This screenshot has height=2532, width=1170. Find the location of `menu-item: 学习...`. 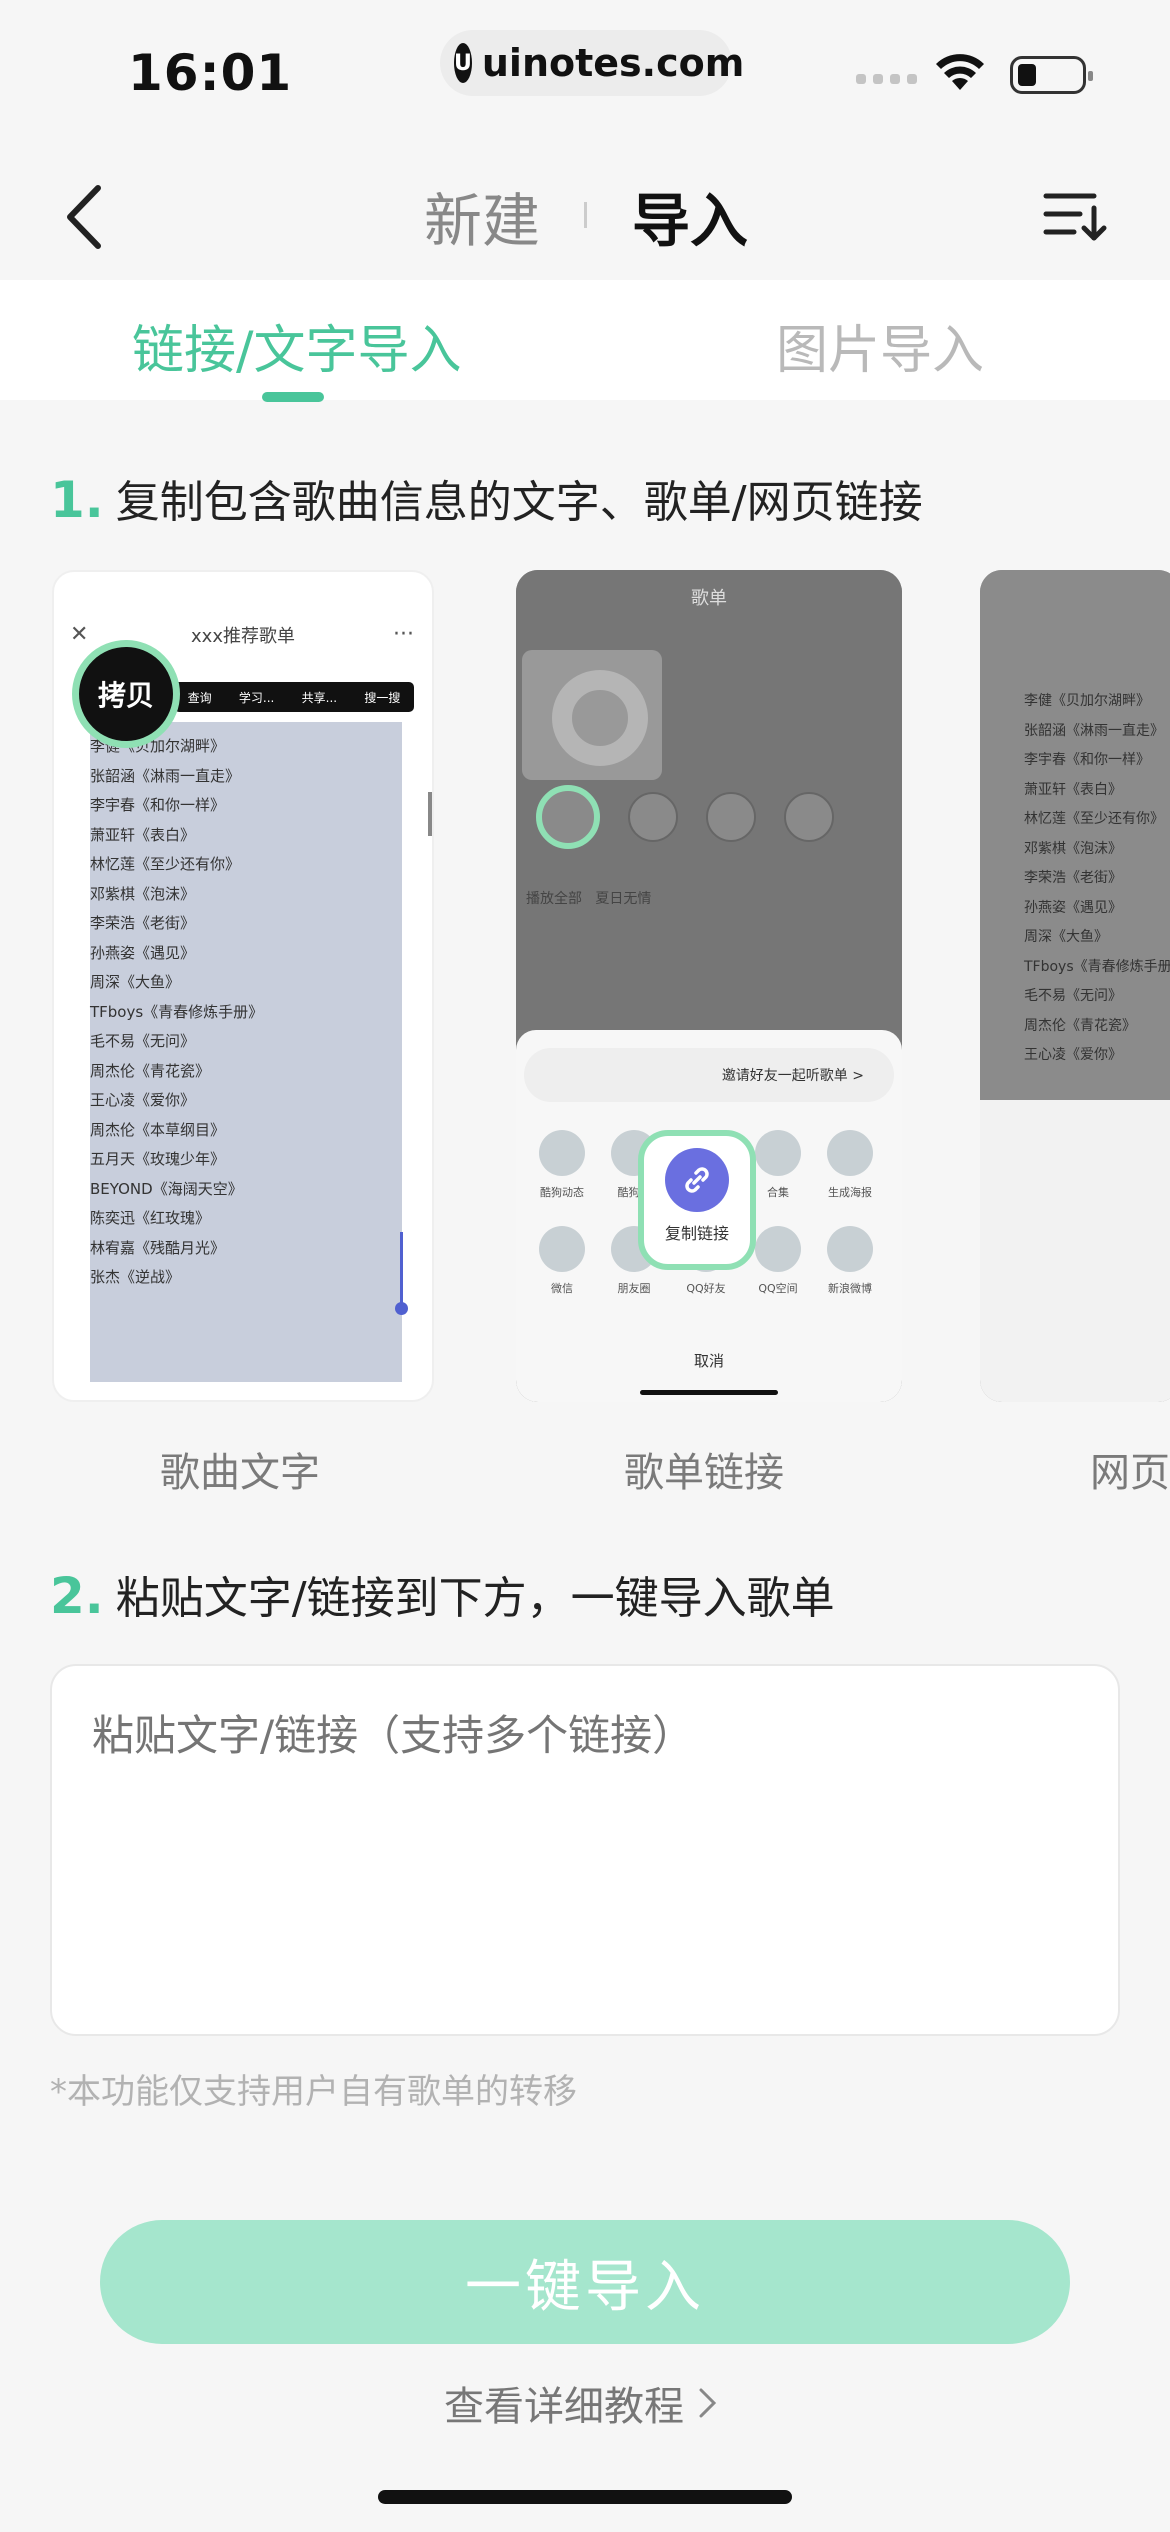

menu-item: 学习... is located at coordinates (256, 697).